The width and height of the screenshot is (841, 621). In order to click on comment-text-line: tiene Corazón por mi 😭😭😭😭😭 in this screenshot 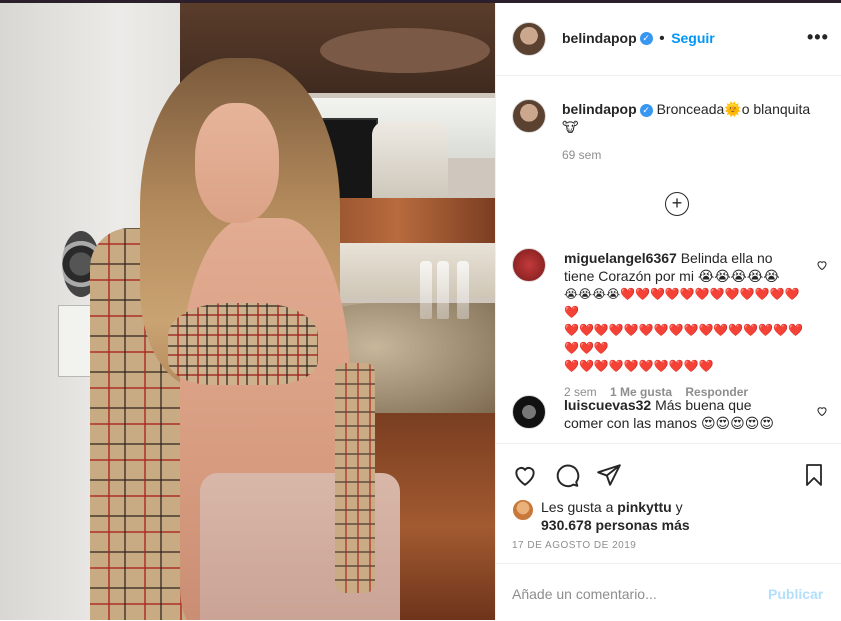, I will do `click(672, 276)`.